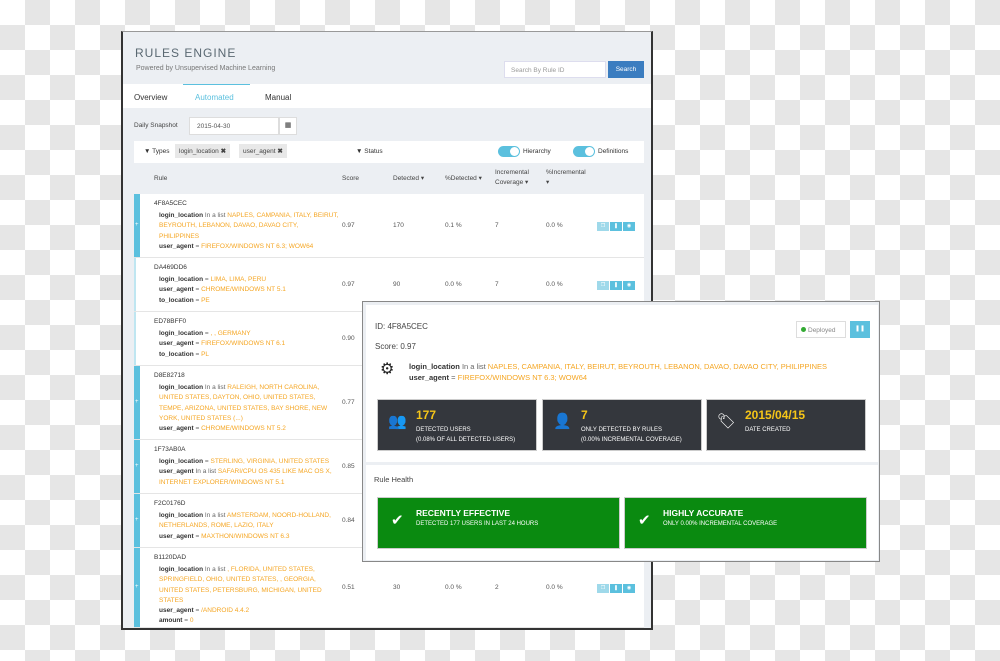 This screenshot has height=661, width=1000. I want to click on snapshot-label: Daily Snapshot, so click(156, 125).